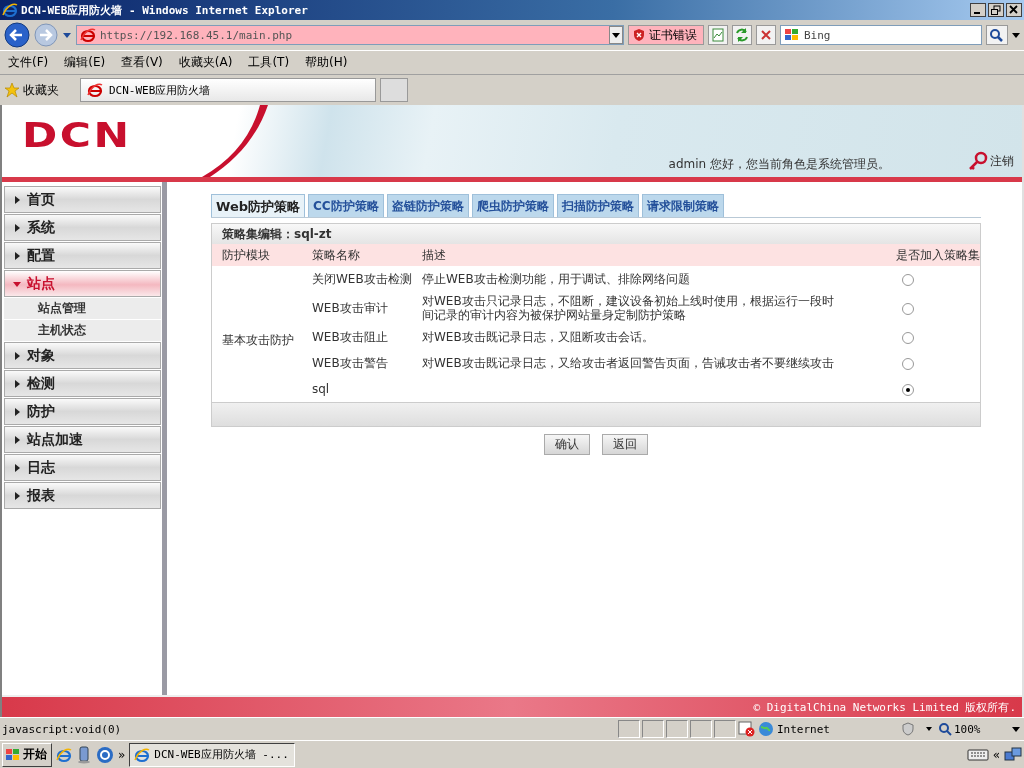 This screenshot has height=768, width=1024. What do you see at coordinates (779, 164) in the screenshot?
I see `greeting-text: admin 您好，您当前角色是系统管理员。` at bounding box center [779, 164].